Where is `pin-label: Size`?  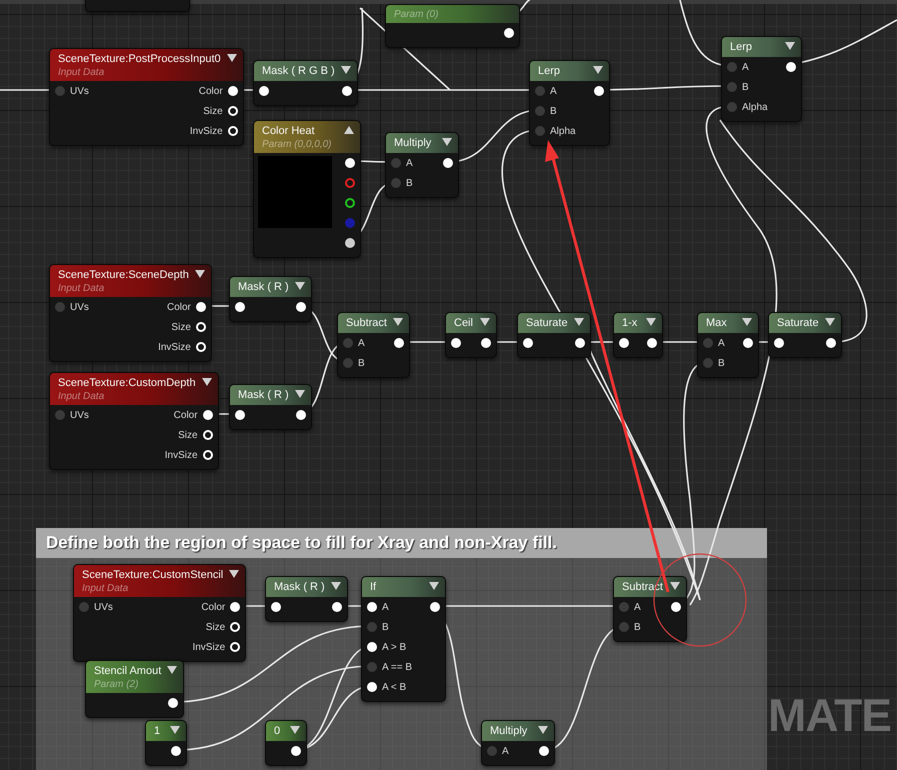 pin-label: Size is located at coordinates (188, 435).